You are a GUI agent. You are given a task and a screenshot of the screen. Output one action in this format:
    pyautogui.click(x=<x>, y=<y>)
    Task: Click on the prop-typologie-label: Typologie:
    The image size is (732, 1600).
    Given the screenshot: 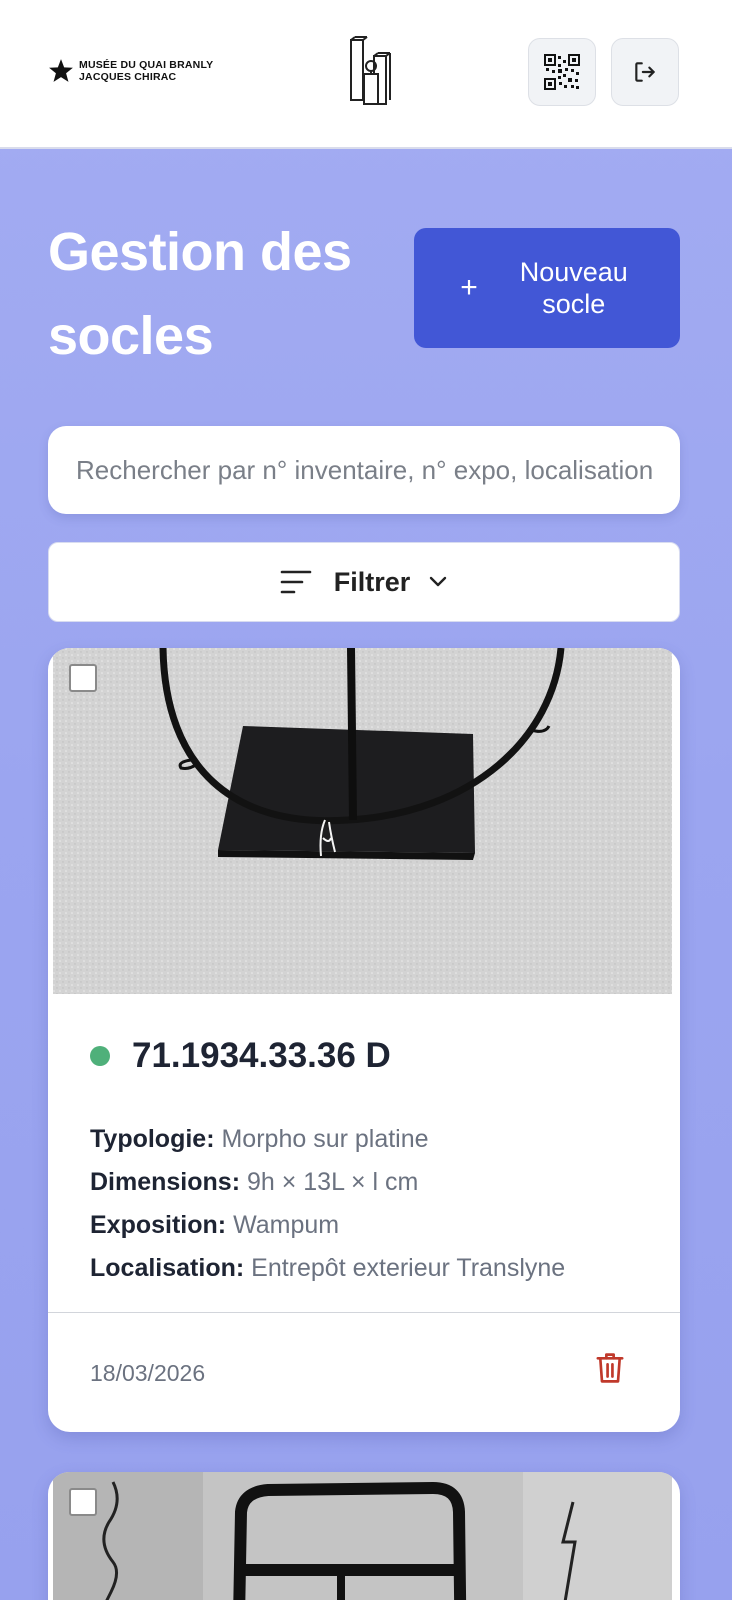 What is the action you would take?
    pyautogui.click(x=152, y=1139)
    